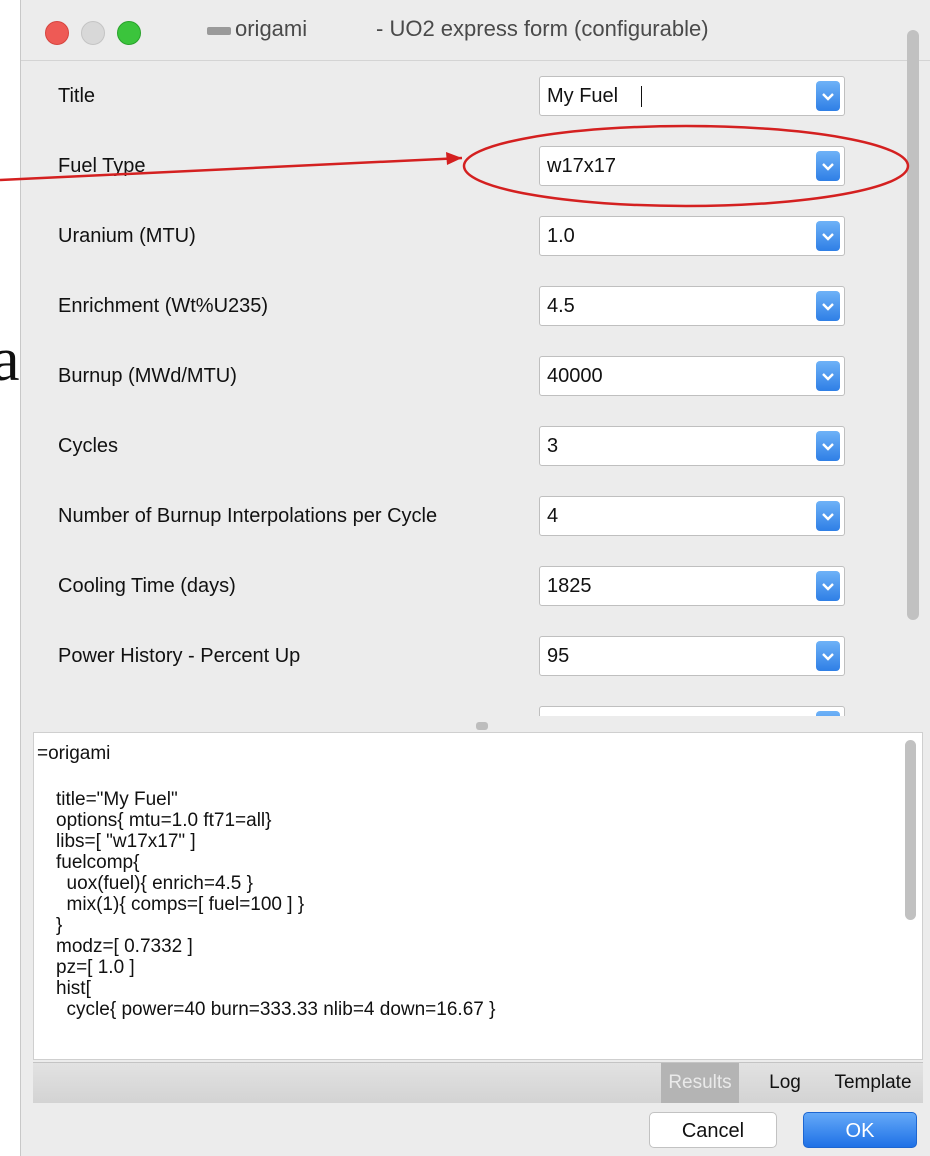 The width and height of the screenshot is (930, 1156). I want to click on arrowhead-icon, so click(454, 158).